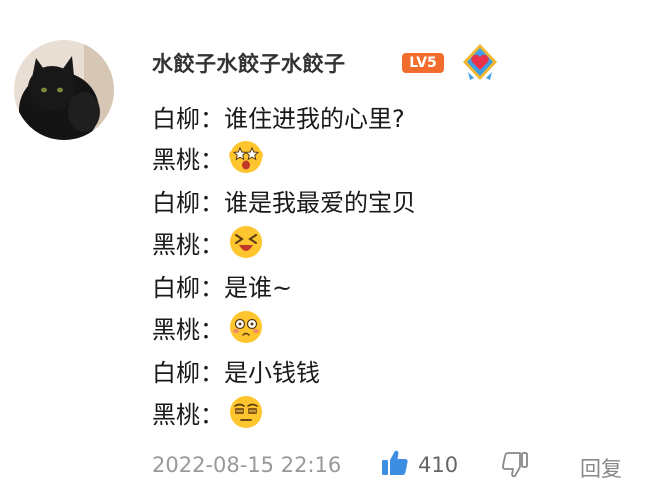 Image resolution: width=668 pixels, height=490 pixels. Describe the element at coordinates (423, 63) in the screenshot. I see `level-badge: LV5` at that location.